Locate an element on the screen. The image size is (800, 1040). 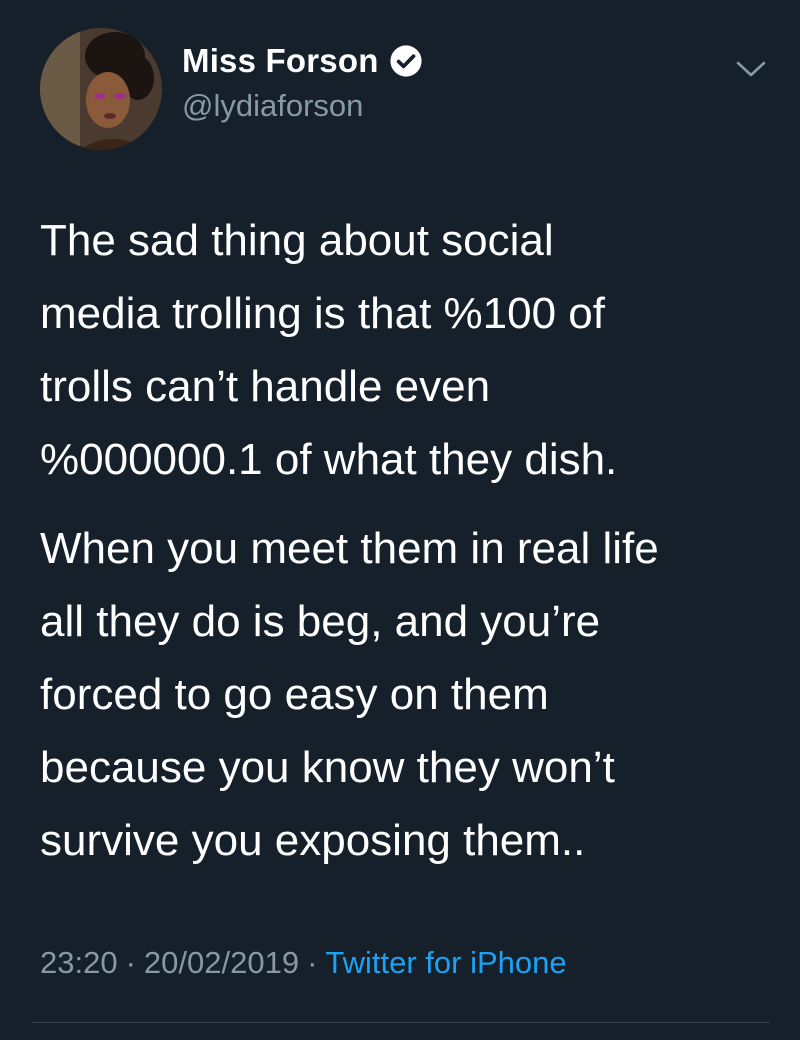
tweet-source-link: Twitter for iPhone is located at coordinates (445, 962).